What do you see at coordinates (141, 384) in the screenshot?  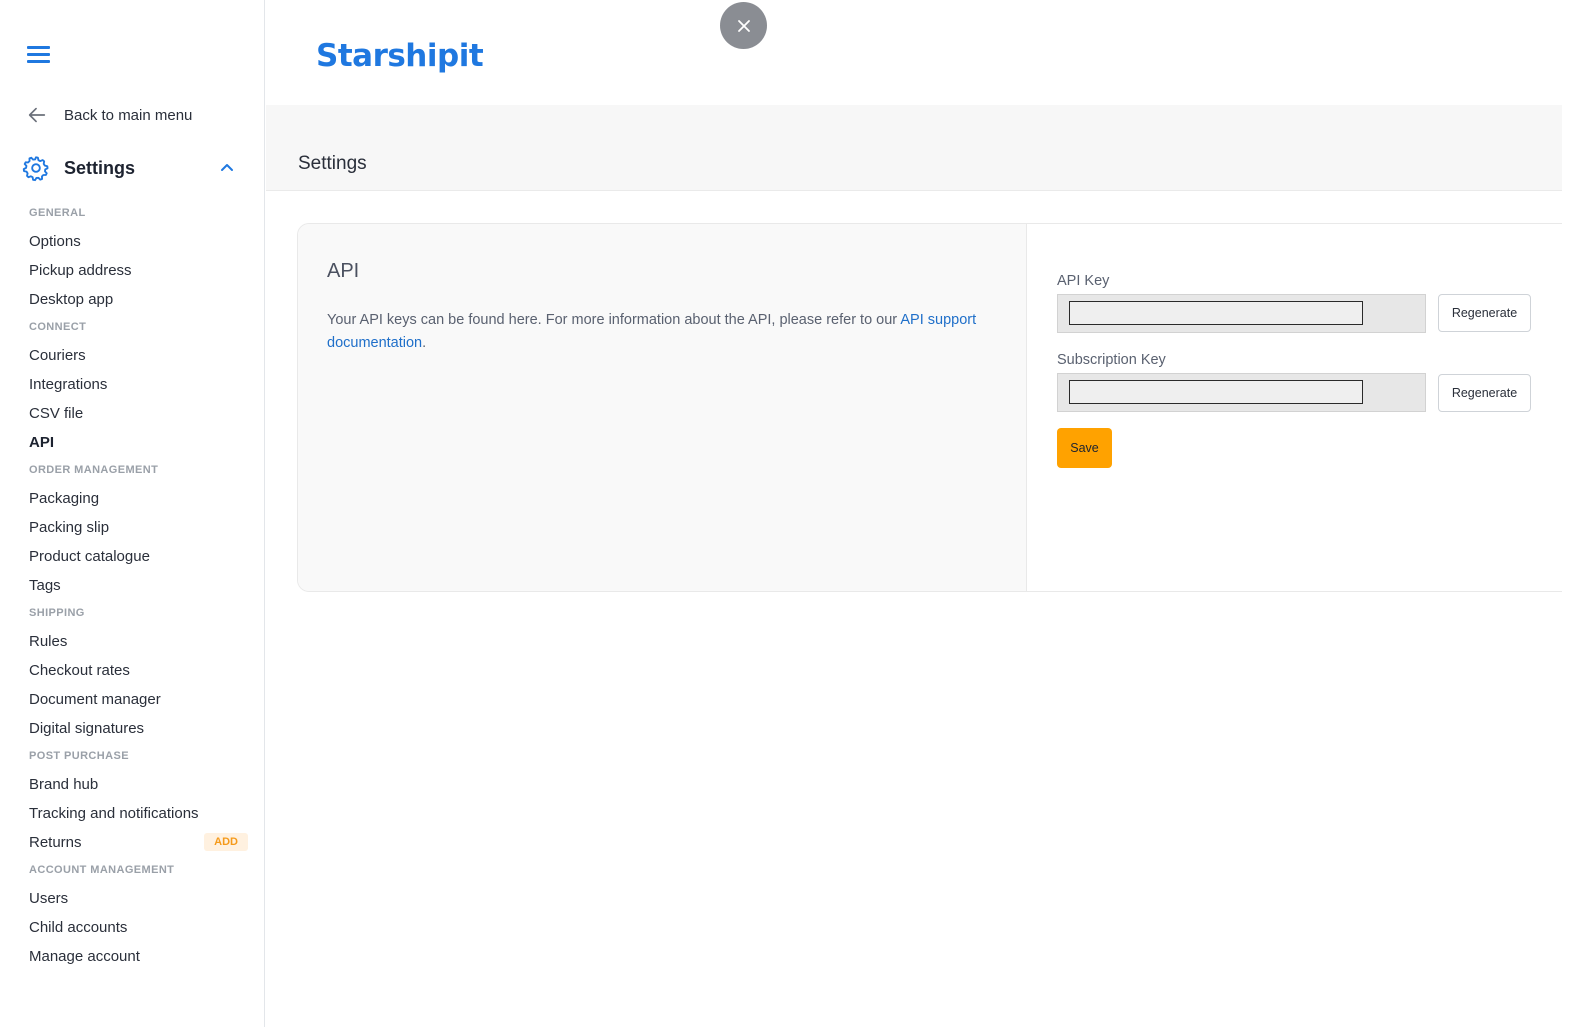 I see `sidebar-item-integrations: Integrations` at bounding box center [141, 384].